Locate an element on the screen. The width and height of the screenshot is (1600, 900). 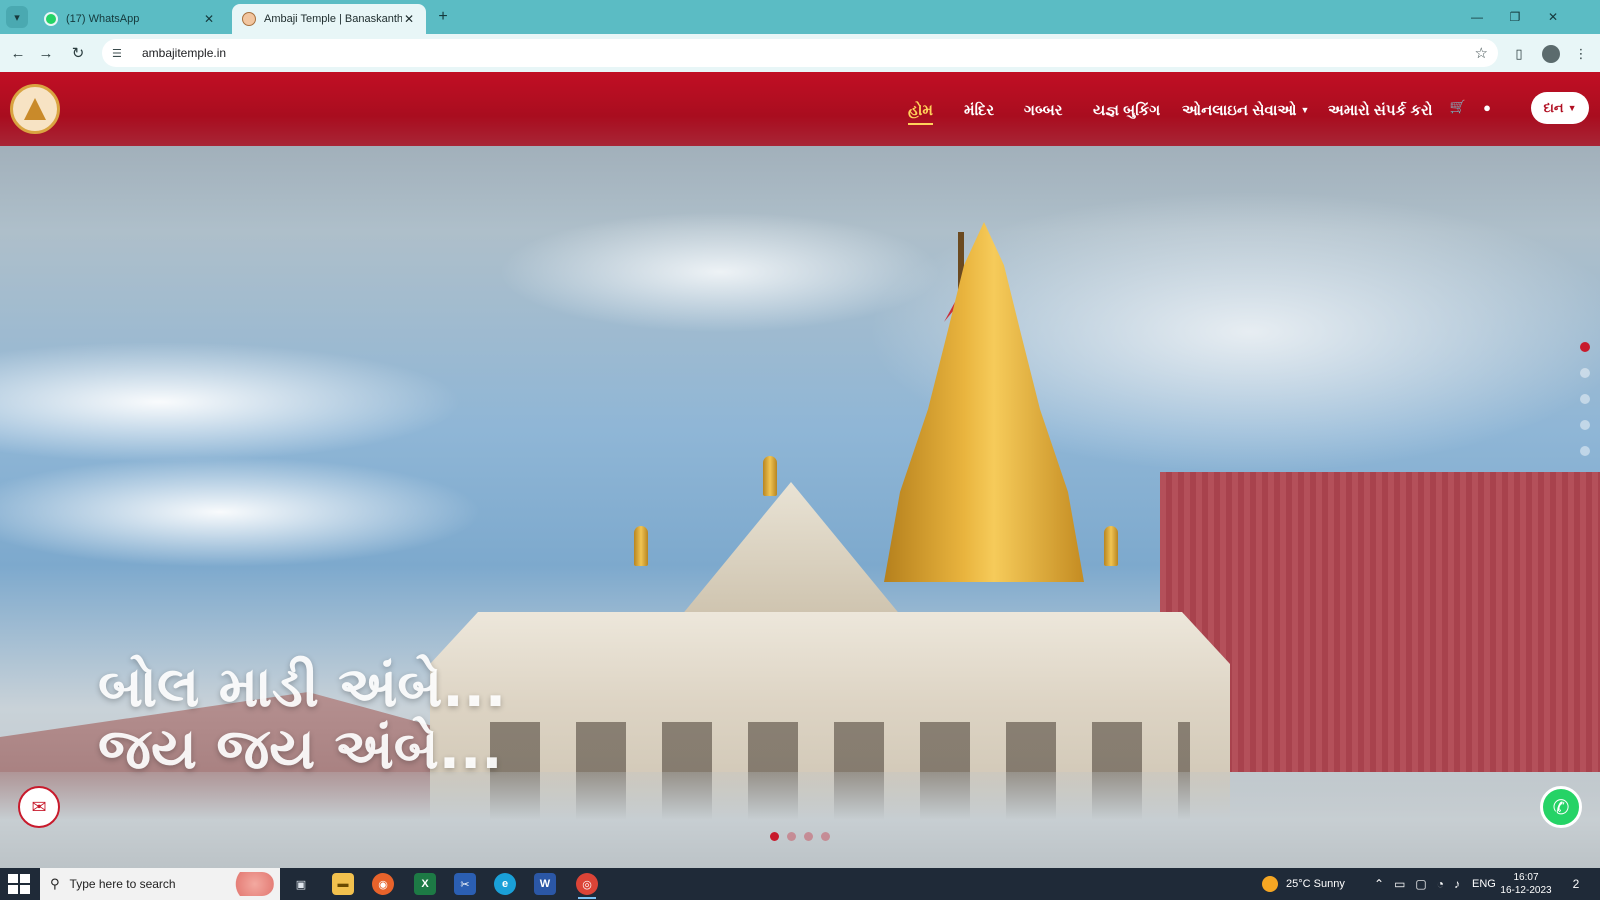
clock-time: 16:07 is located at coordinates (1526, 877).